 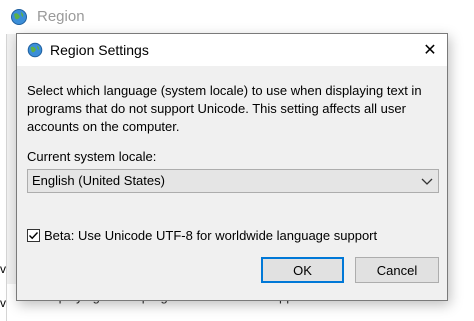 What do you see at coordinates (427, 181) in the screenshot?
I see `chevron-down-icon` at bounding box center [427, 181].